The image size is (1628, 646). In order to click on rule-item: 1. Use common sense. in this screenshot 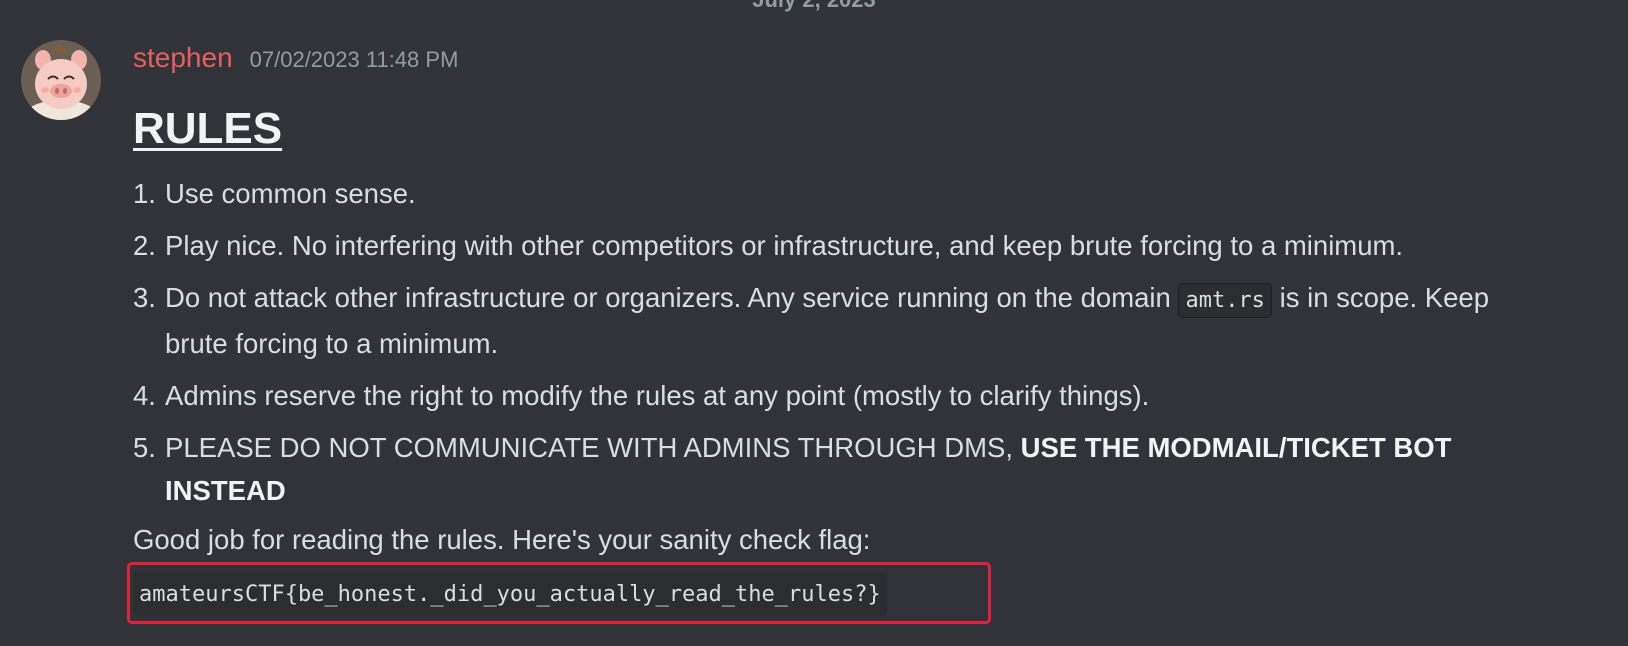, I will do `click(873, 193)`.